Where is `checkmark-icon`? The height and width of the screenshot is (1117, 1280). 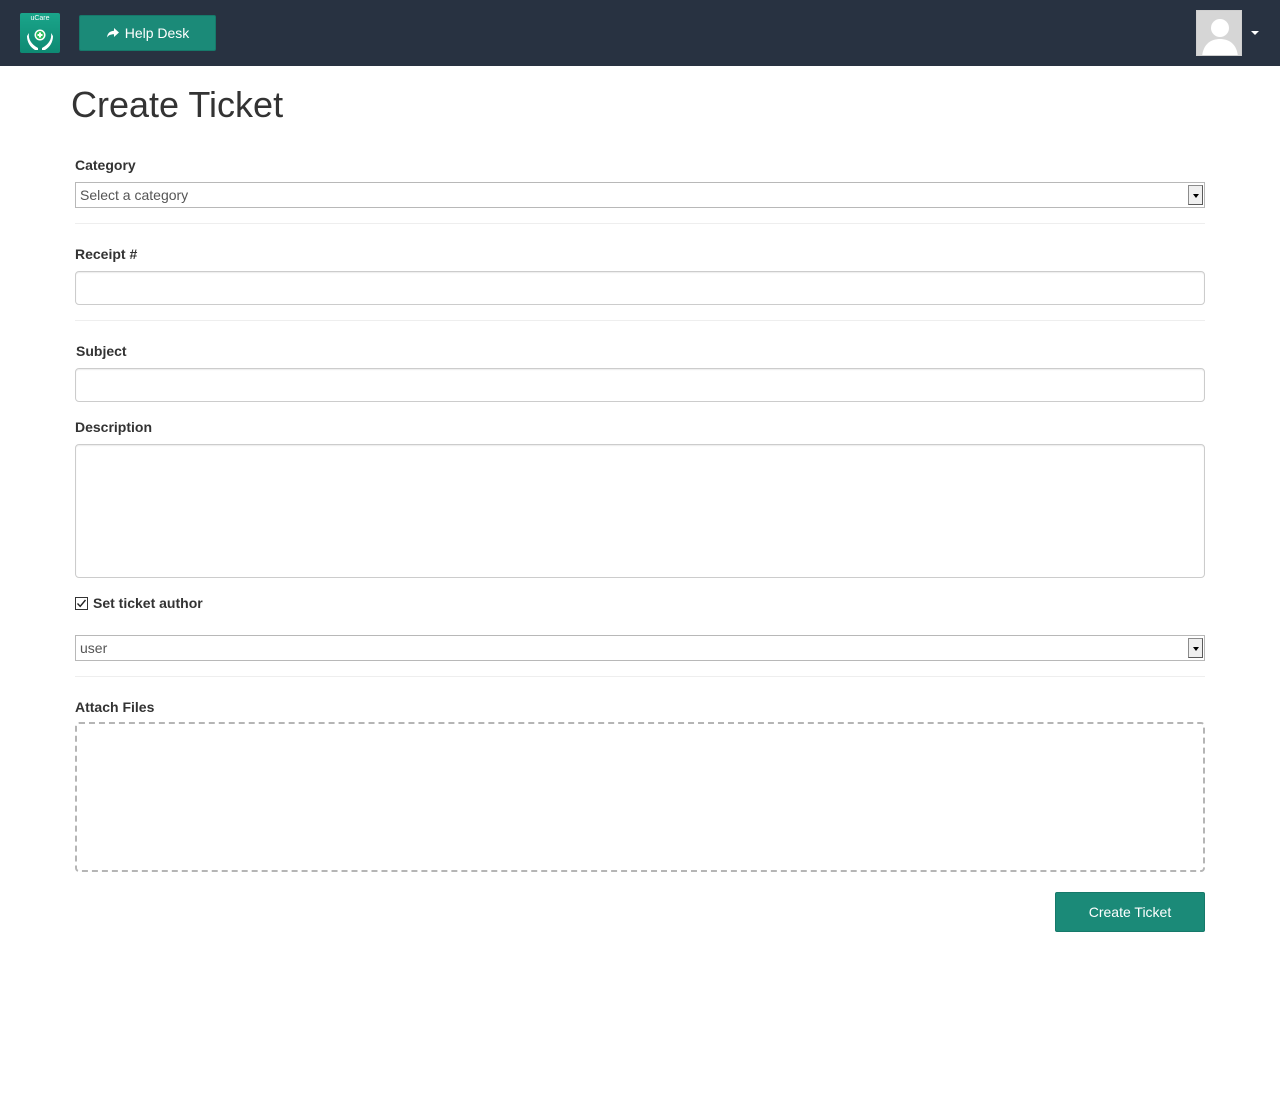
checkmark-icon is located at coordinates (81, 603).